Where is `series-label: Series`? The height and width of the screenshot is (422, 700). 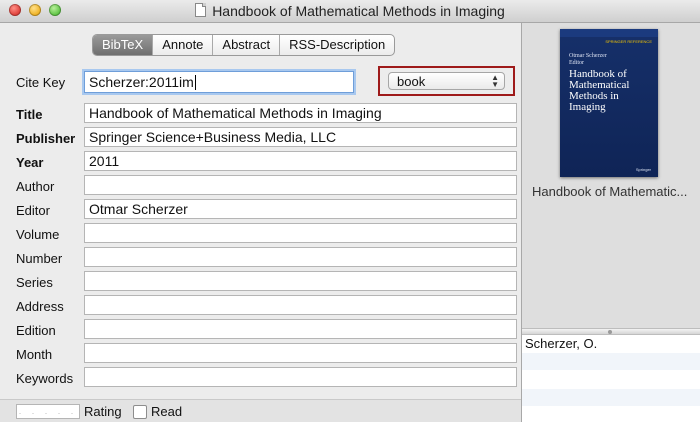 series-label: Series is located at coordinates (34, 282).